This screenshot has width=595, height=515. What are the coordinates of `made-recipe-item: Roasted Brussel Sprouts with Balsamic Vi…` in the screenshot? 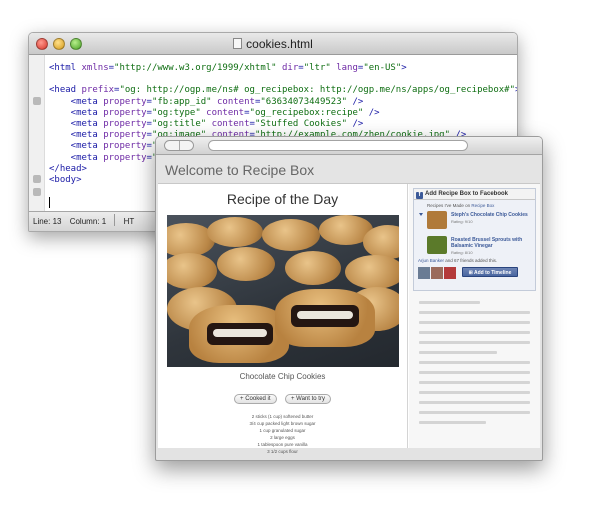 It's located at (479, 247).